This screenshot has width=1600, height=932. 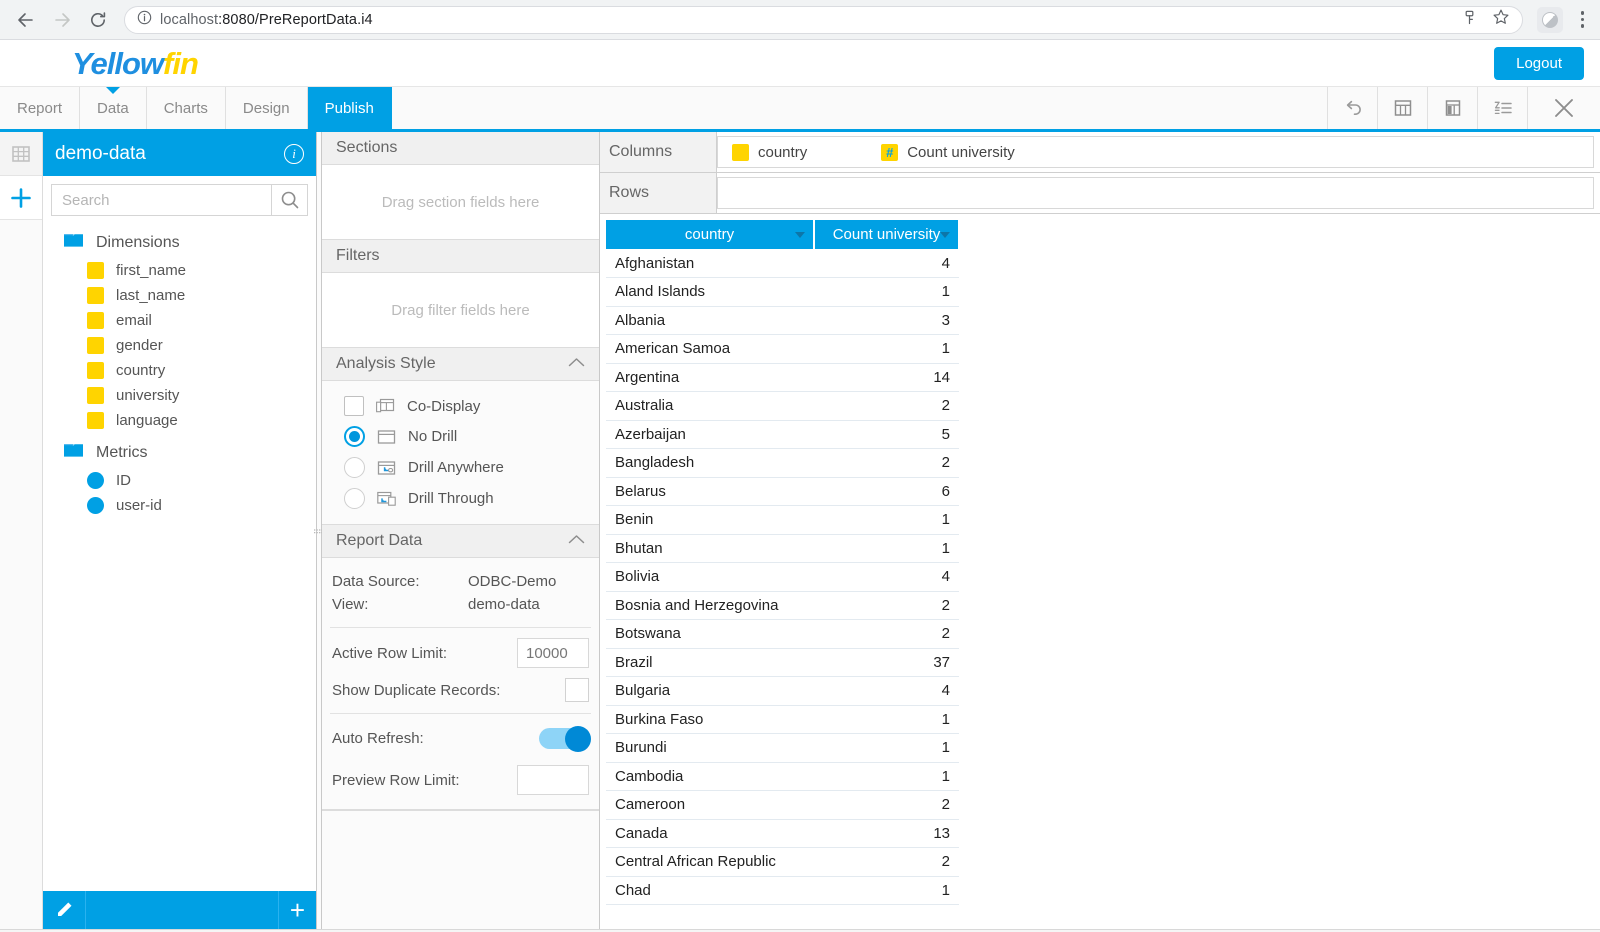 What do you see at coordinates (782, 406) in the screenshot?
I see `table-row: Australia 2` at bounding box center [782, 406].